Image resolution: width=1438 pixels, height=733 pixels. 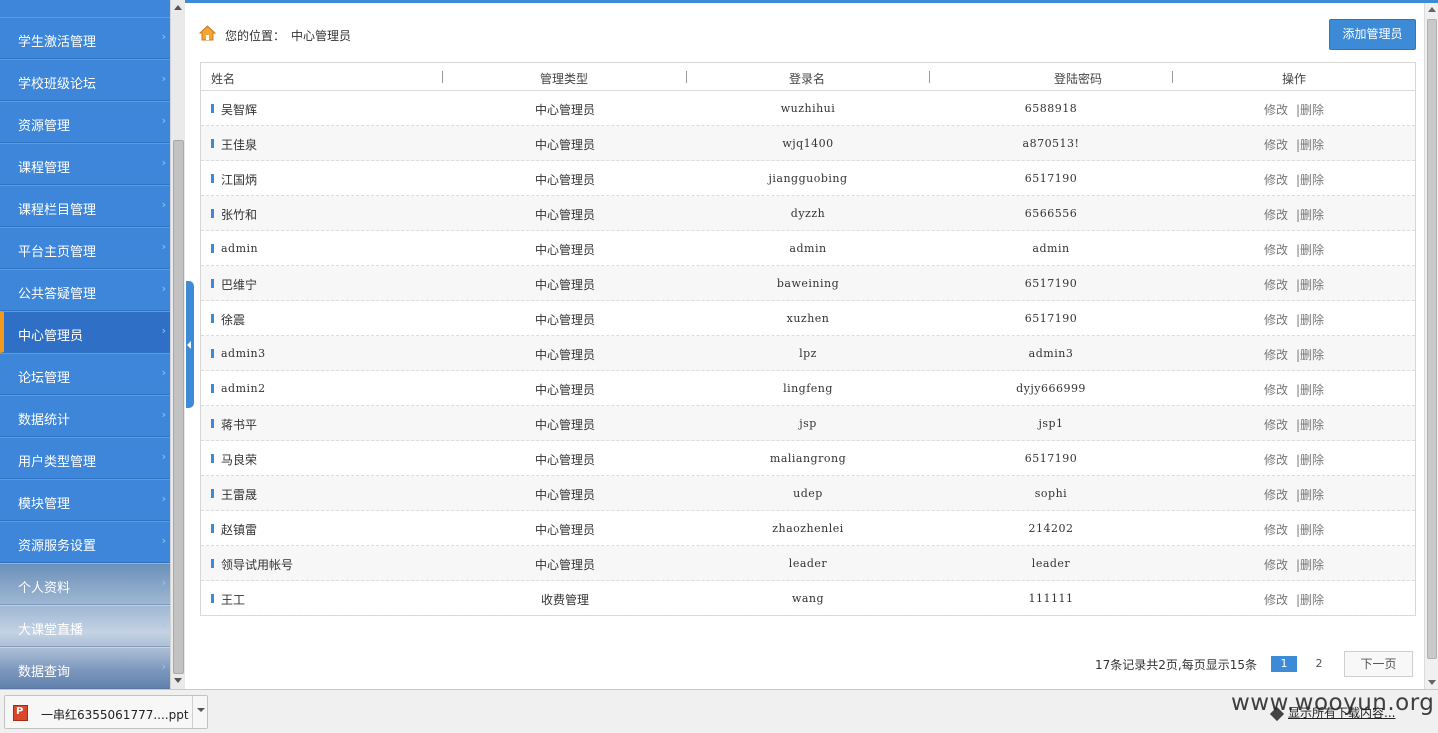 I want to click on sidebar-item: 课程管理 ›, so click(x=85, y=164).